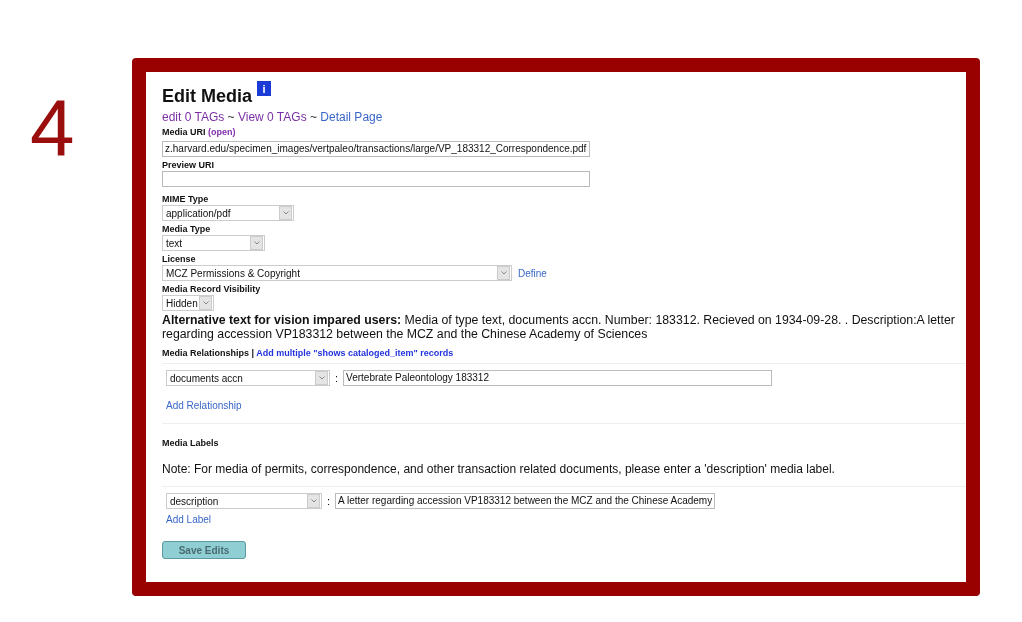 This screenshot has width=1022, height=622. What do you see at coordinates (186, 229) in the screenshot?
I see `field-label: Media Type` at bounding box center [186, 229].